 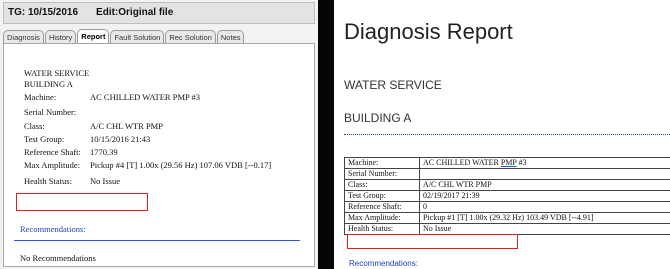 I want to click on test-group-value: 02/19/2017 21:39, so click(x=544, y=196).